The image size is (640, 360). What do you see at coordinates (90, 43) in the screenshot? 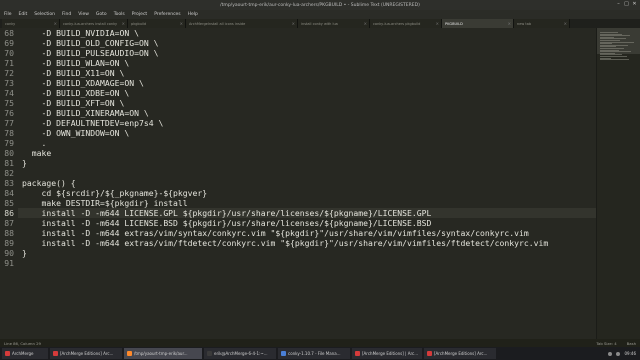
I see `code-line: -D BUILD_OLD_CONFIG=ON \` at bounding box center [90, 43].